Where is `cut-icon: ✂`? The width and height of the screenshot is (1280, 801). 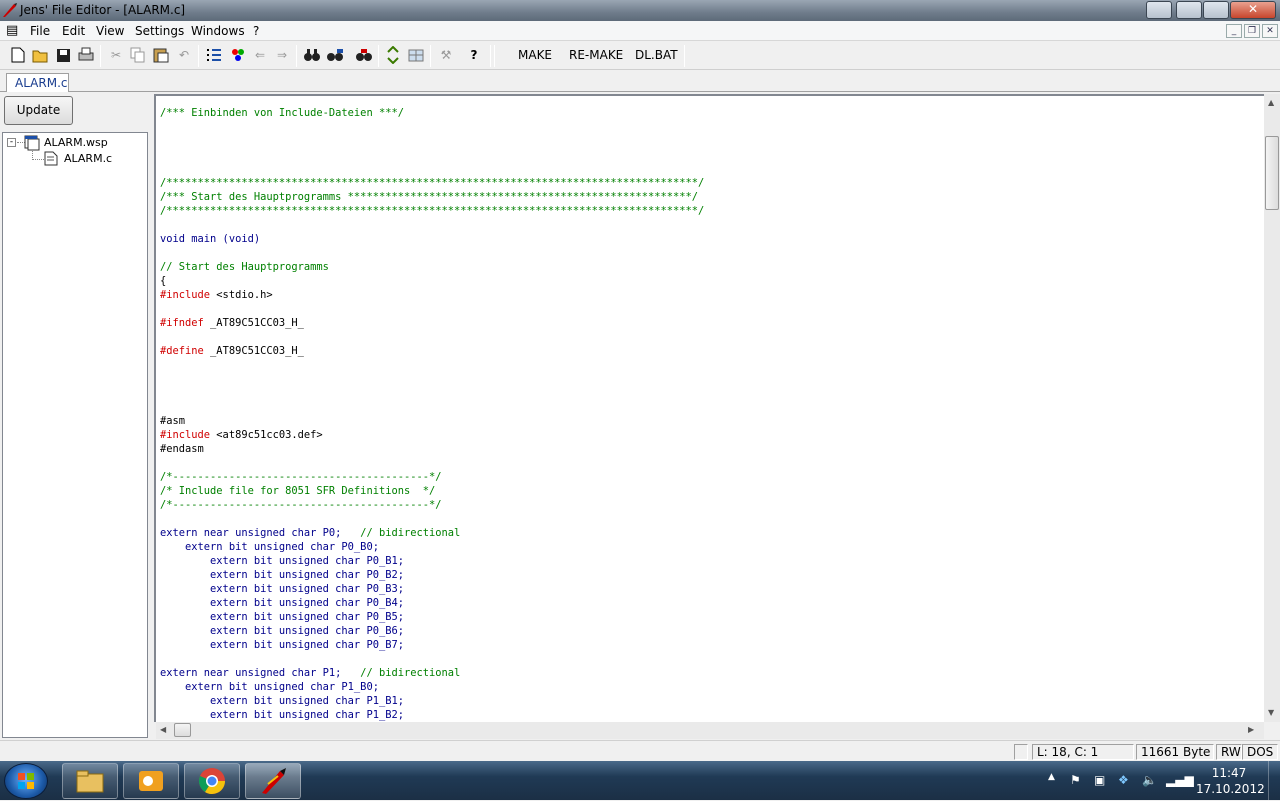
cut-icon: ✂ is located at coordinates (116, 55).